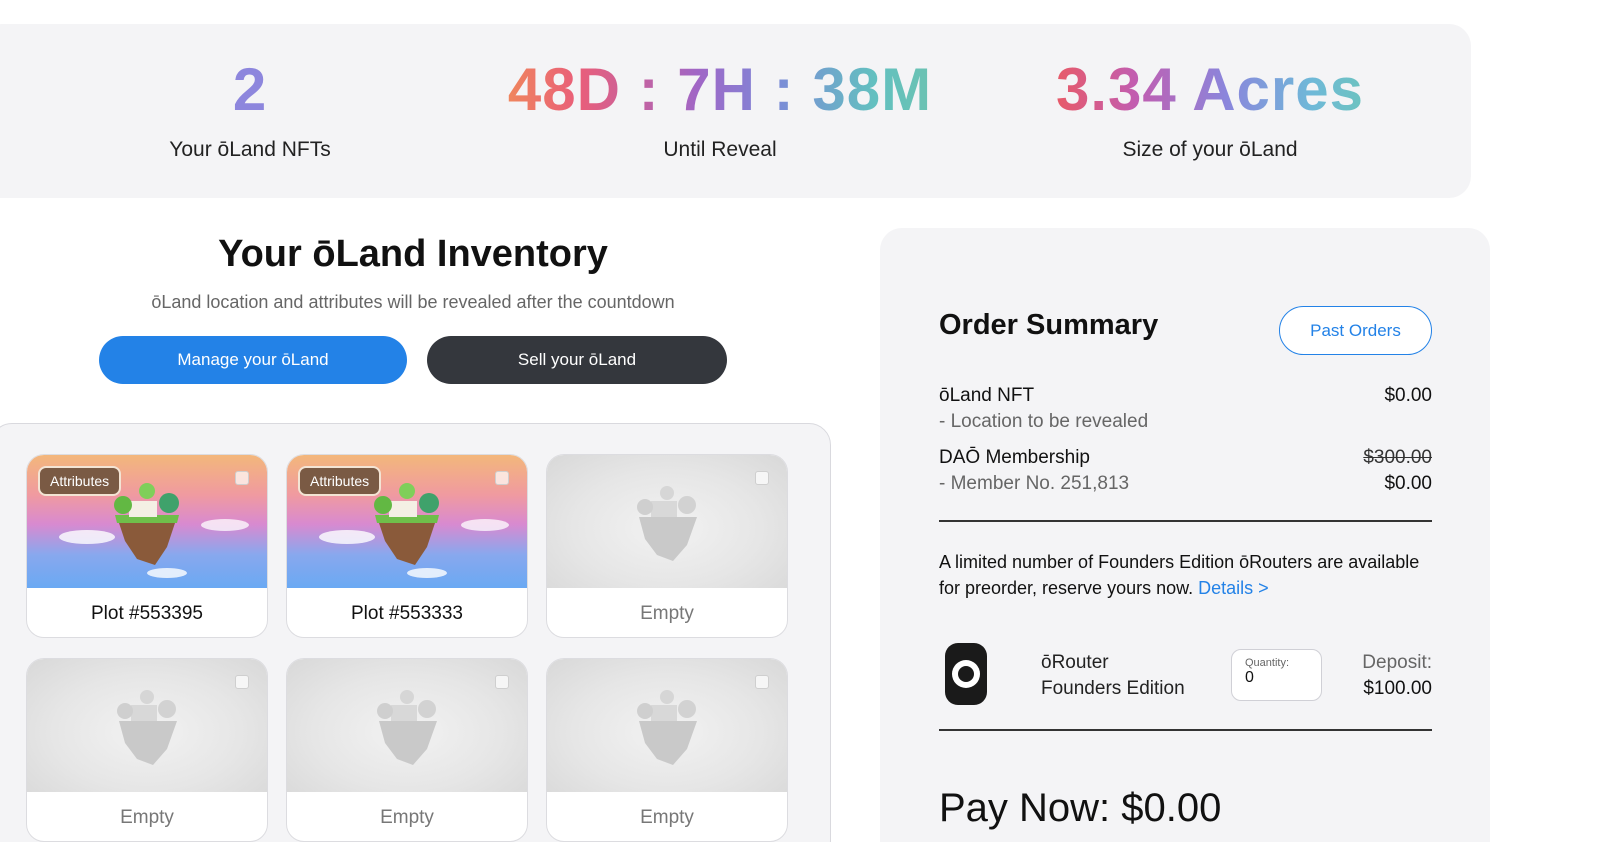 The image size is (1600, 842). Describe the element at coordinates (1210, 149) in the screenshot. I see `stat-land-size-label: Size of your ōLand` at that location.